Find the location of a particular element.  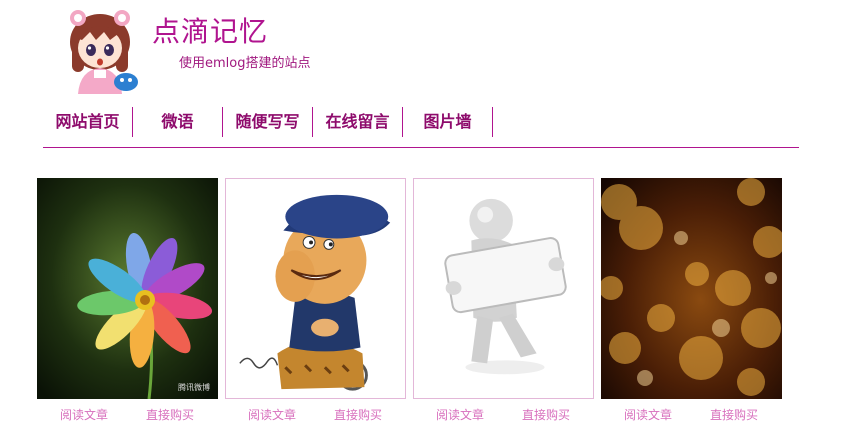

rainbow-flower-image: 腾讯微博 is located at coordinates (127, 288).